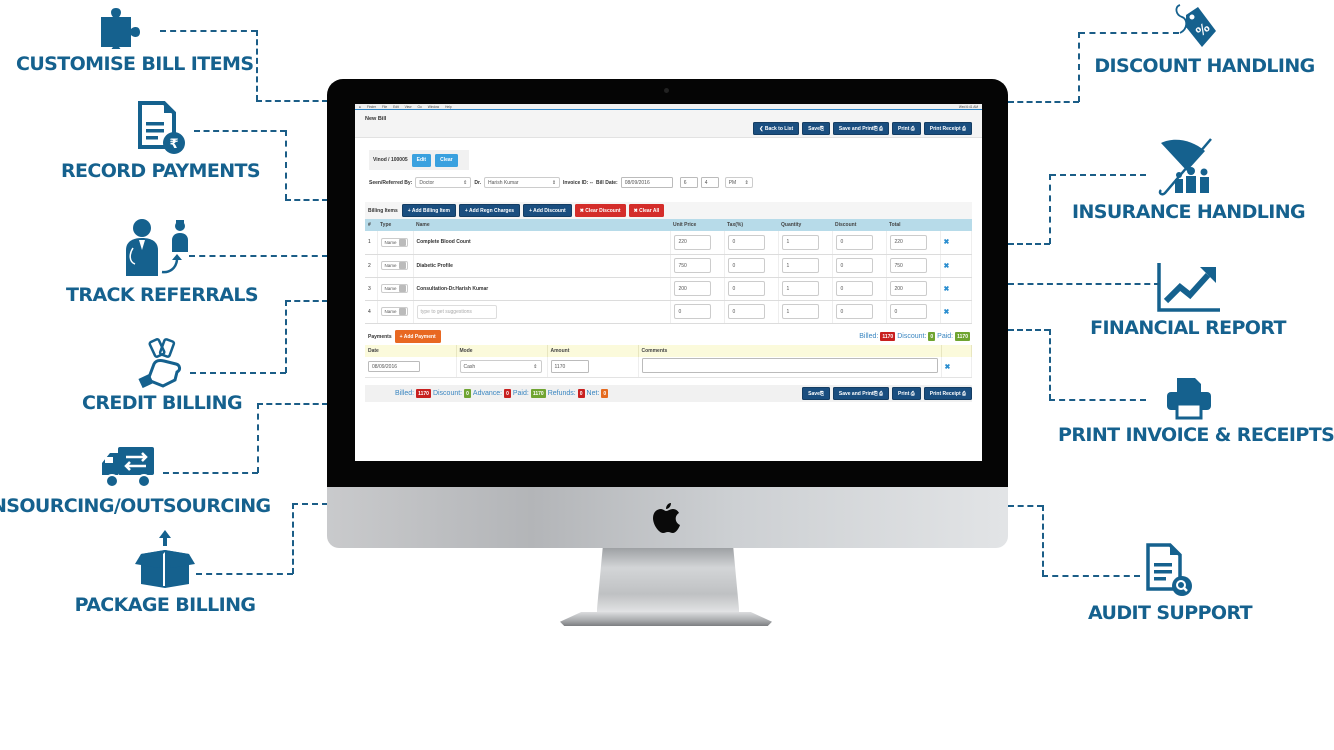 The width and height of the screenshot is (1334, 750). I want to click on minute-input: 4, so click(709, 182).